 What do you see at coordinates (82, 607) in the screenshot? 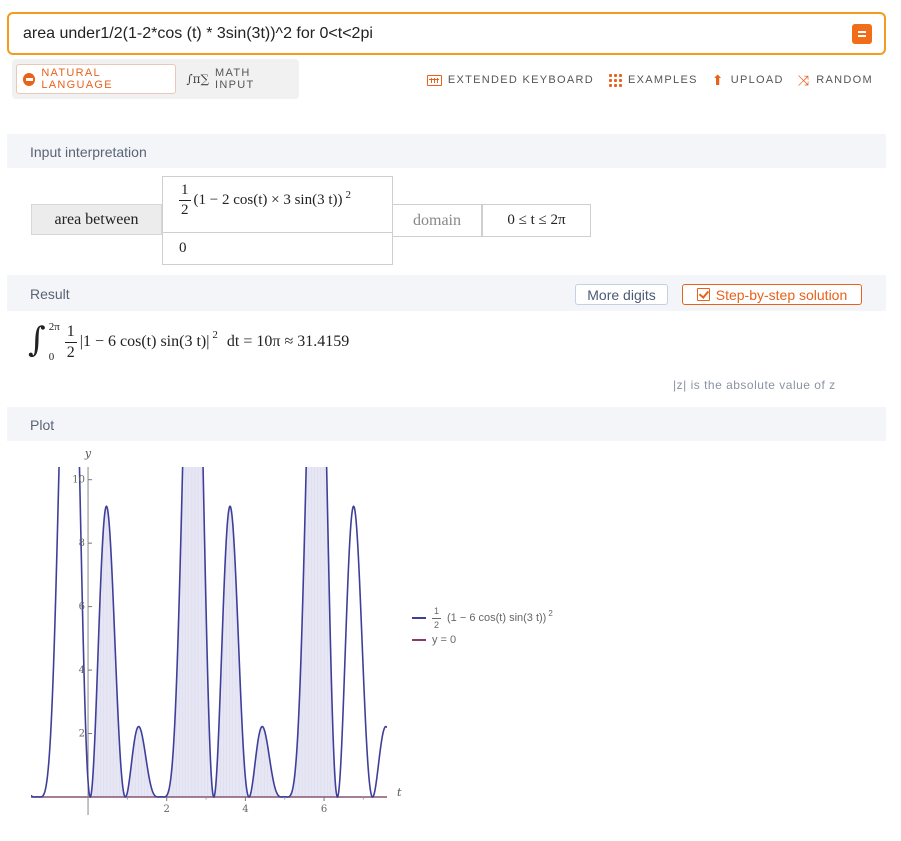
I see `plot-y-tick-label: 6` at bounding box center [82, 607].